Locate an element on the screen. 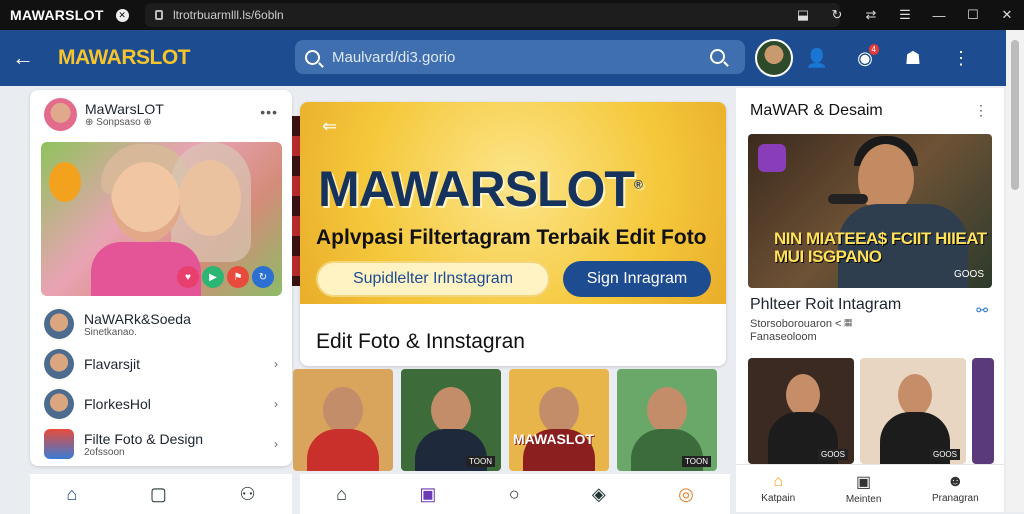 Image resolution: width=1024 pixels, height=514 pixels. notification-badge: 4 is located at coordinates (873, 49).